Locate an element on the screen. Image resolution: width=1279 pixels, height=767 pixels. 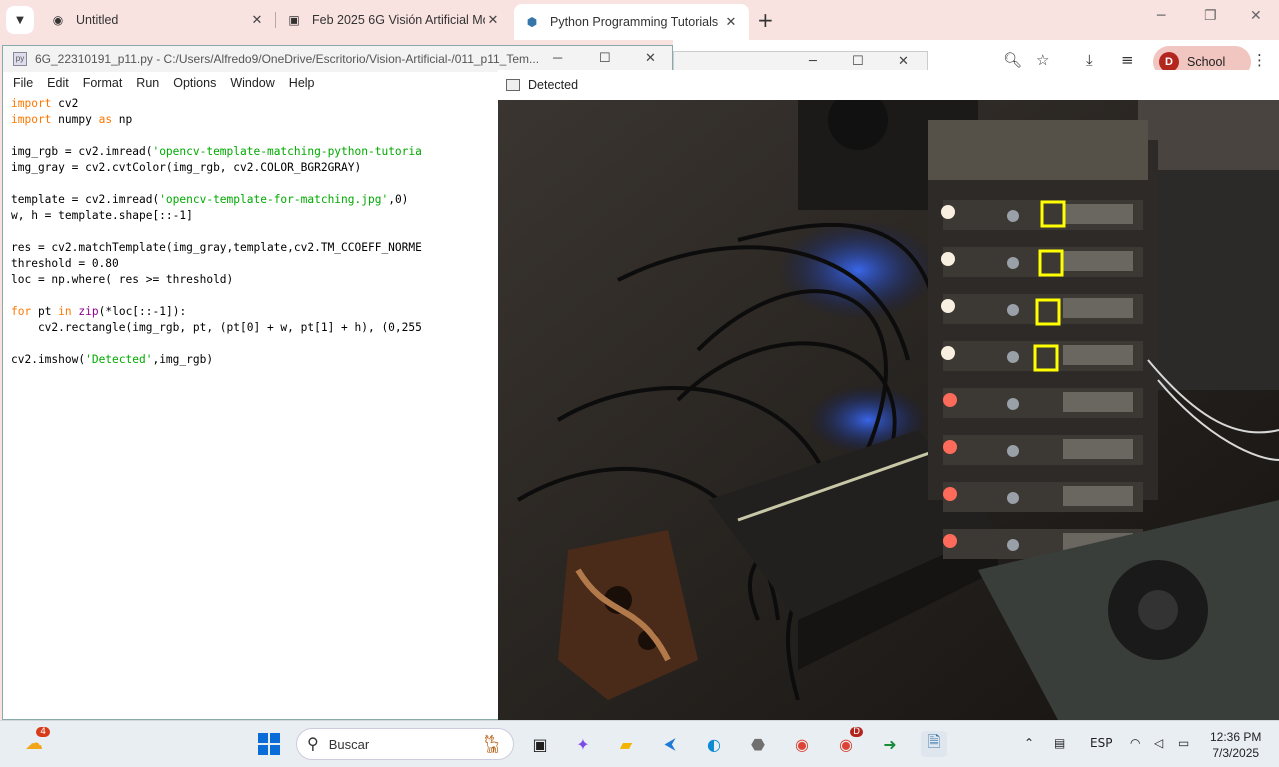
detected-titlebar: Detected is located at coordinates (888, 85).